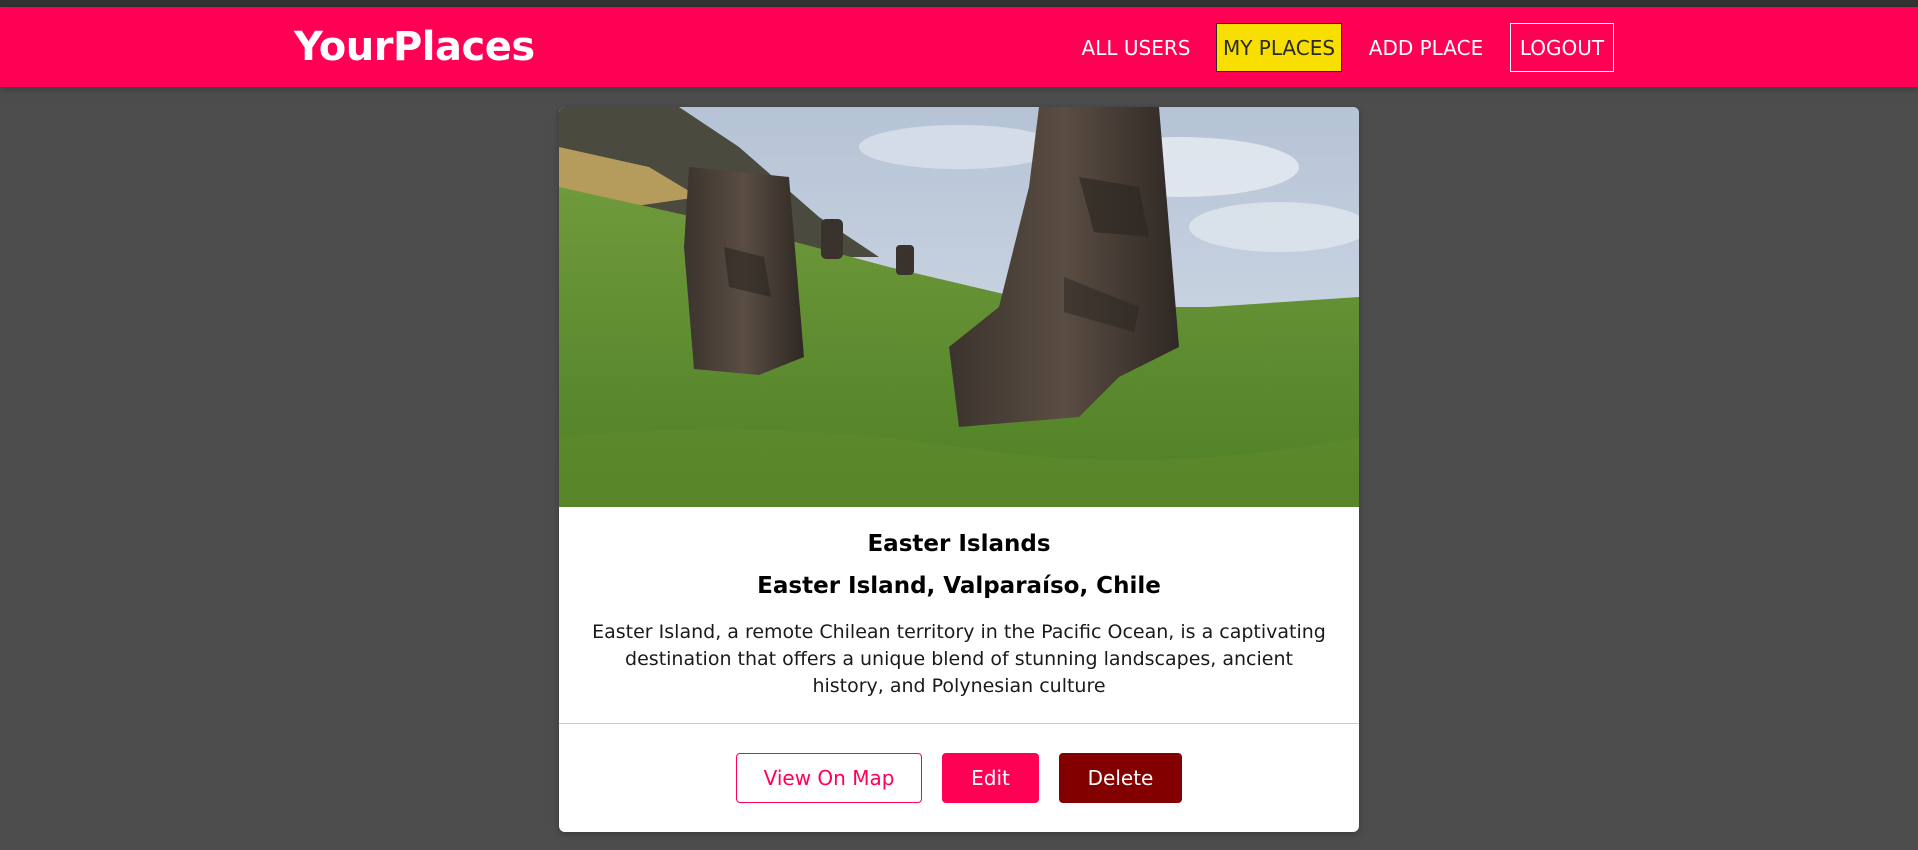 This screenshot has height=850, width=1918. Describe the element at coordinates (959, 586) in the screenshot. I see `place-address: Easter Island, Valparaíso, Chile` at that location.